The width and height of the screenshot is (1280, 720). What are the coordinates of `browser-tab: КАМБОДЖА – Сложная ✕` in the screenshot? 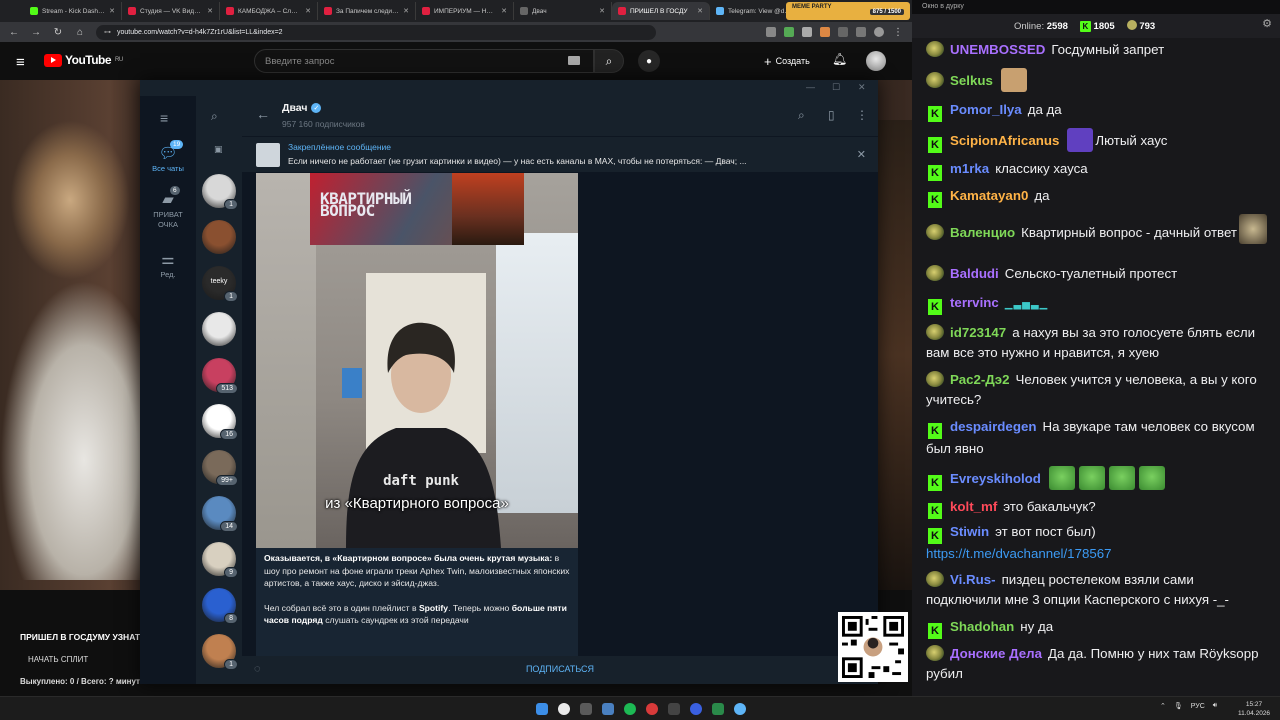 It's located at (269, 11).